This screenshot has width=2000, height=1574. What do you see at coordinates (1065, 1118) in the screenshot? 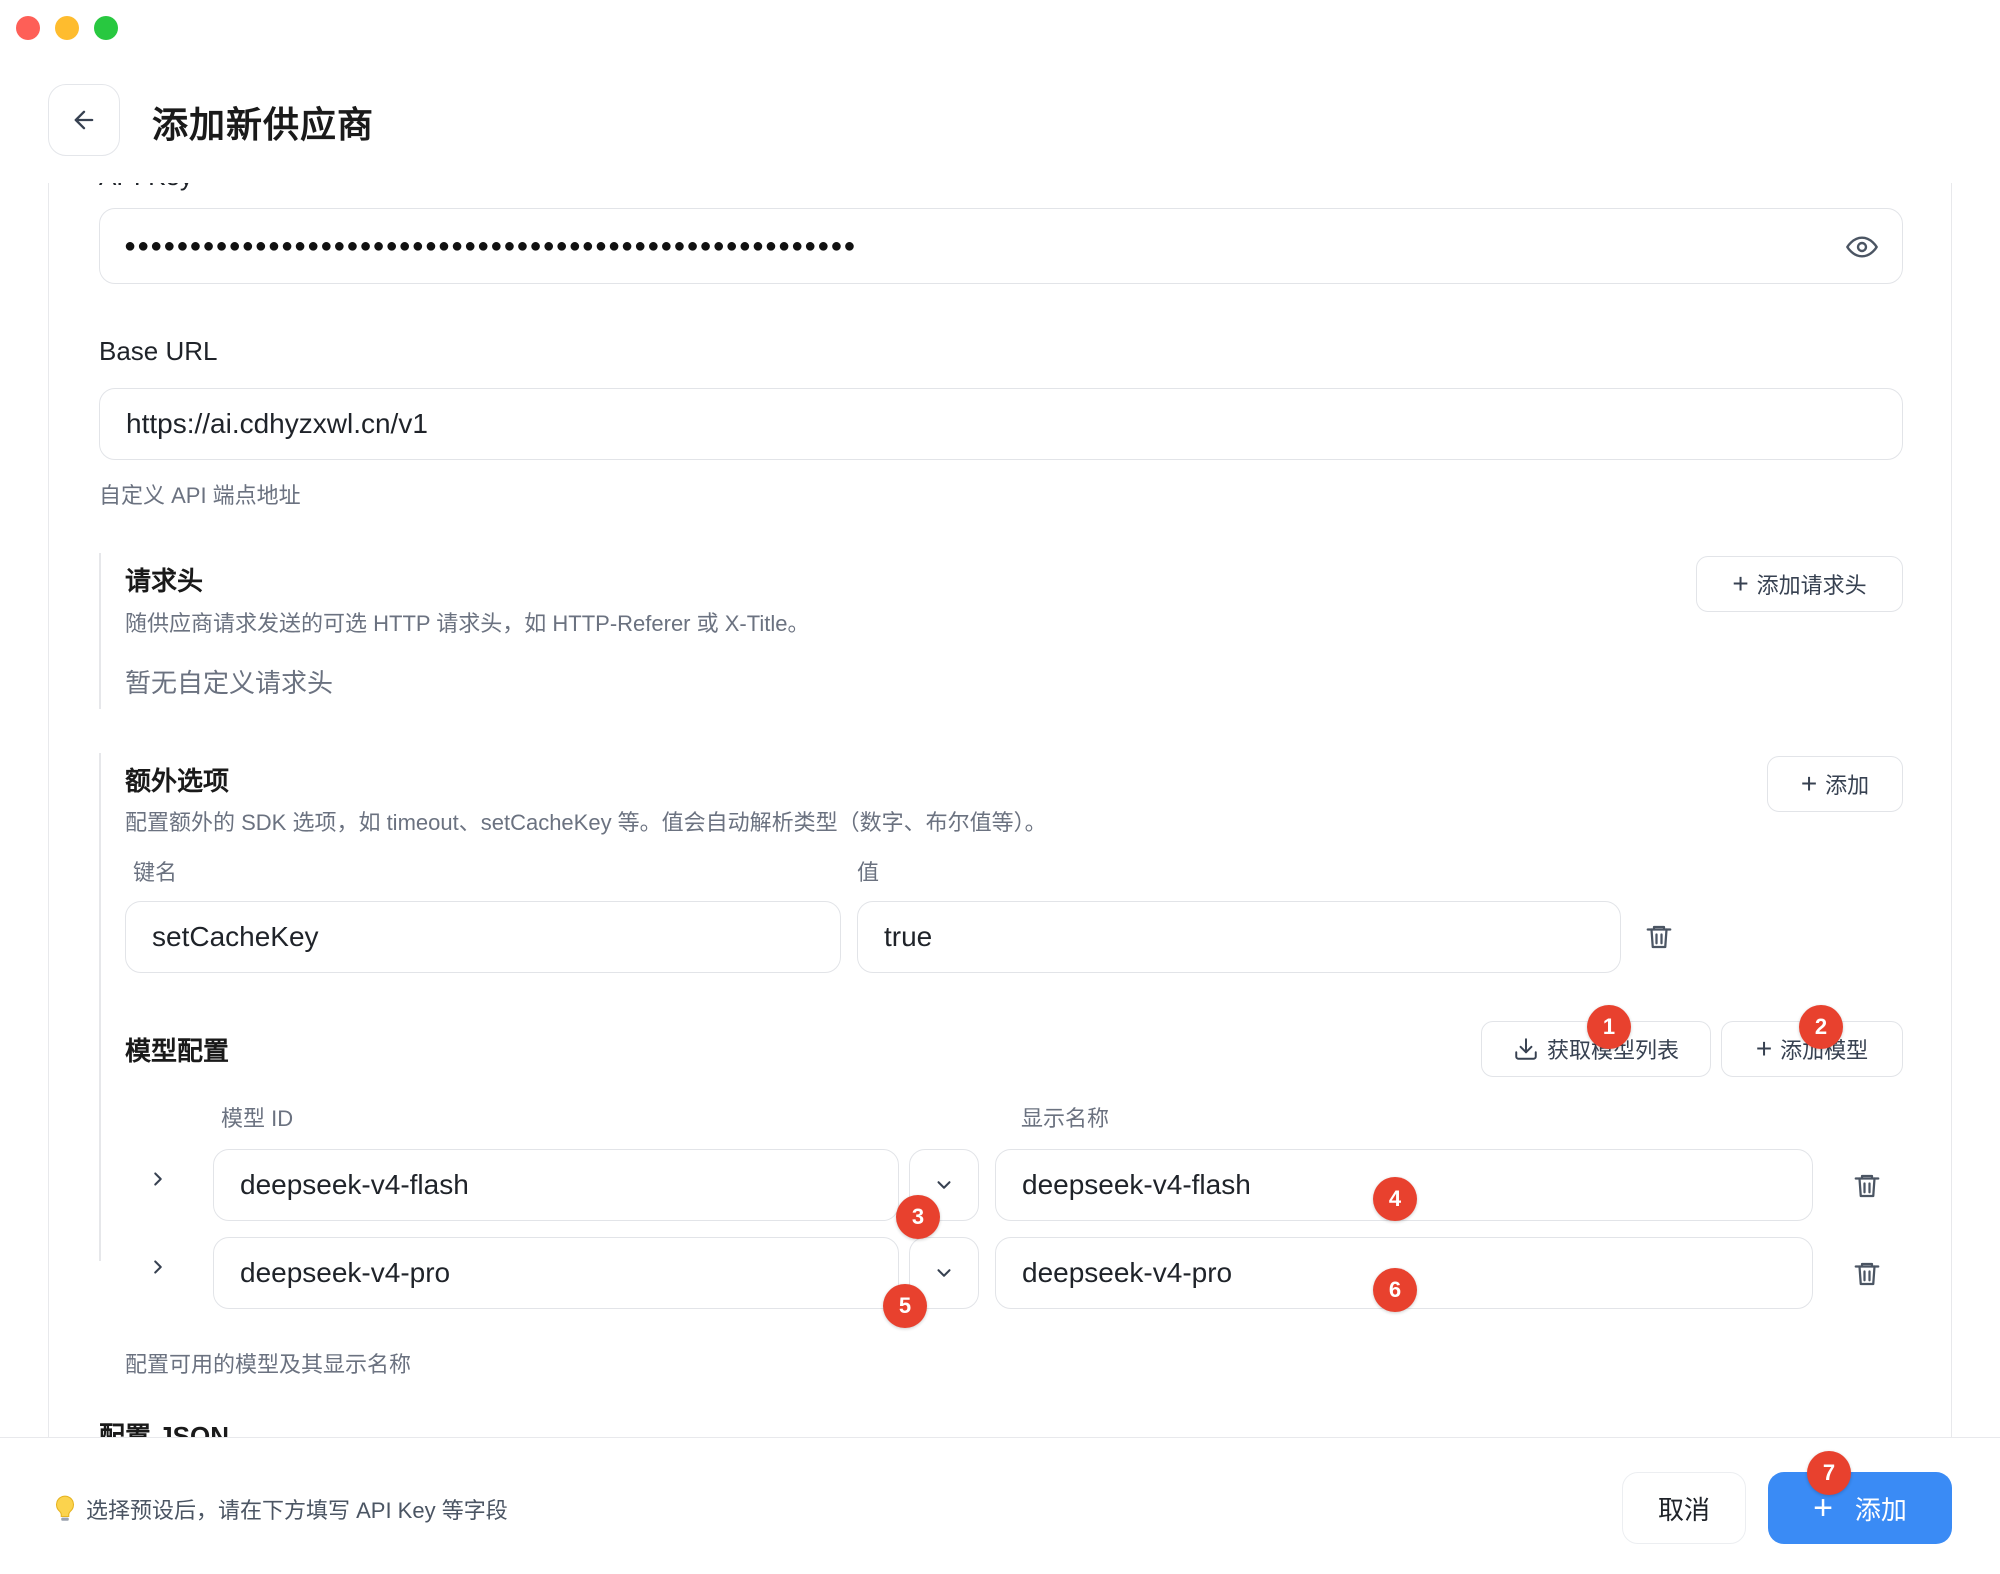
I see `model-name-header: 显示名称` at bounding box center [1065, 1118].